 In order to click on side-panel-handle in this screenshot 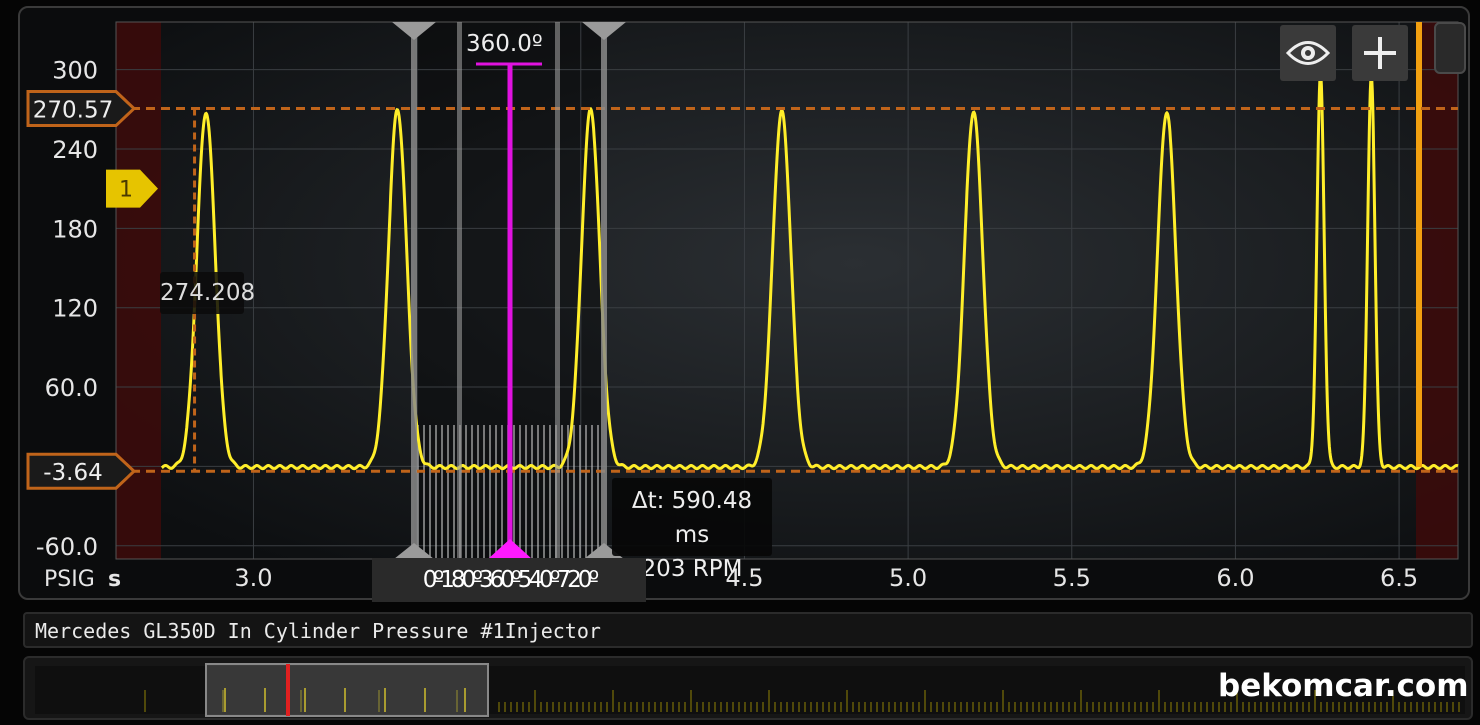, I will do `click(1450, 48)`.